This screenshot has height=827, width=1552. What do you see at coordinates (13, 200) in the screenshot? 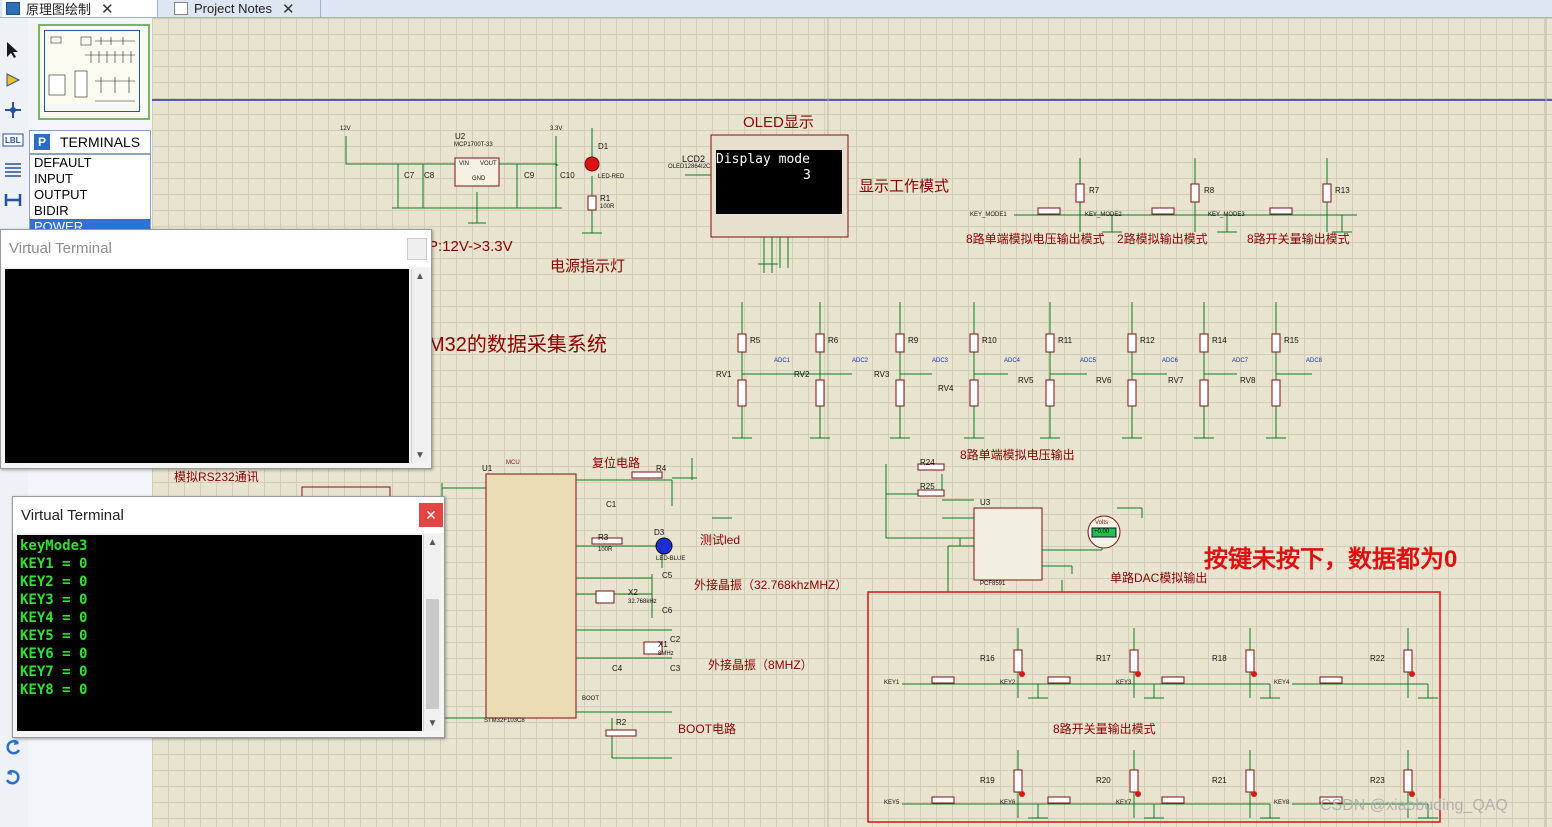
I see `bus-icon` at bounding box center [13, 200].